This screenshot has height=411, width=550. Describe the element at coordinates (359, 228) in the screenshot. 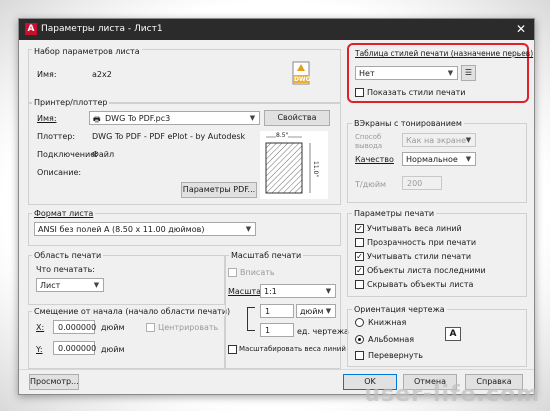

I see `option-checkbox-lineweights: ✓` at that location.